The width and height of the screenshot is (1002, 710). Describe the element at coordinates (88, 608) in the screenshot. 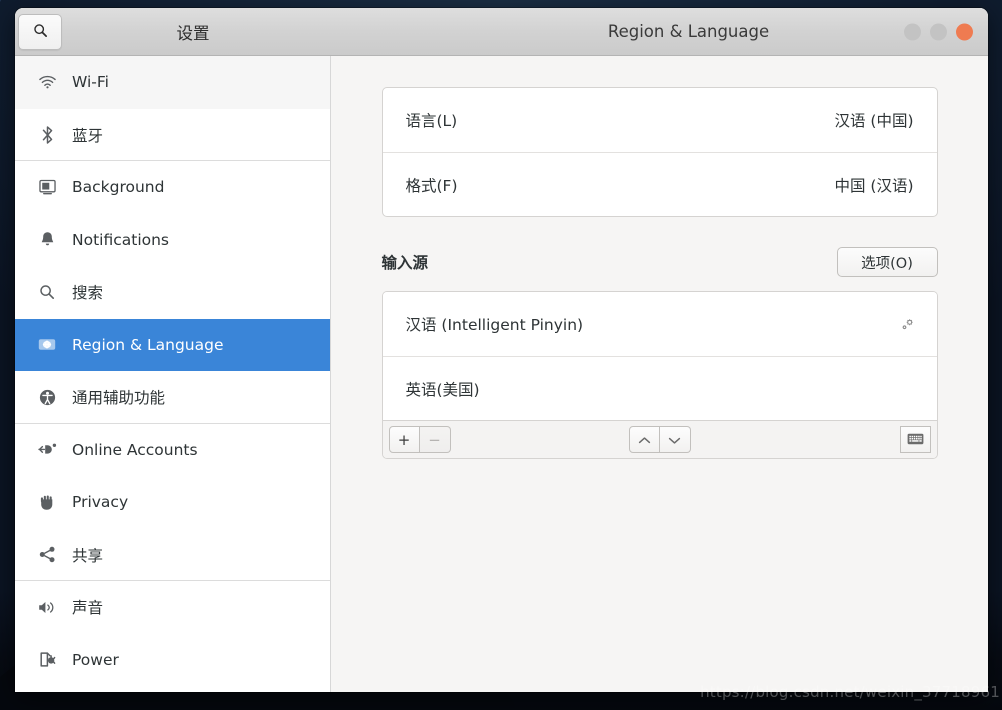

I see `sidebar-item-label: 声音` at that location.